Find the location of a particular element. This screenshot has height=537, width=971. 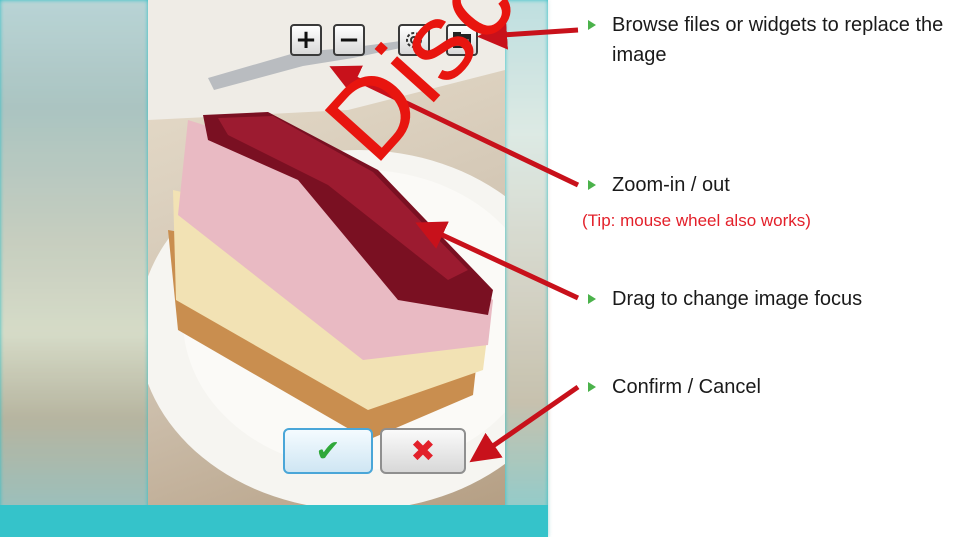

arrow-zoom is located at coordinates (454, 126).